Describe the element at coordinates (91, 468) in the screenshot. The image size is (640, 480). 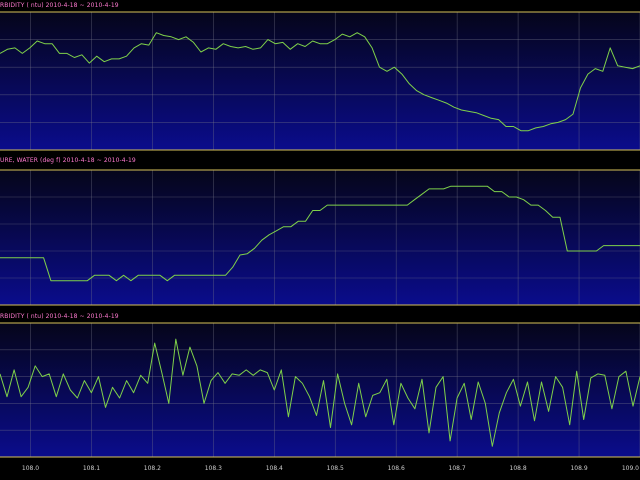
I see `x-tick-label: 108.1` at that location.